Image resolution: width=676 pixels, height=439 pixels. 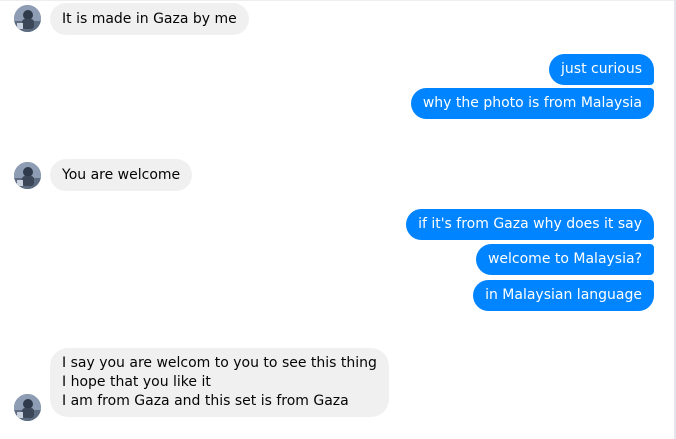 What do you see at coordinates (136, 382) in the screenshot?
I see `message-line: I hope that you like it` at bounding box center [136, 382].